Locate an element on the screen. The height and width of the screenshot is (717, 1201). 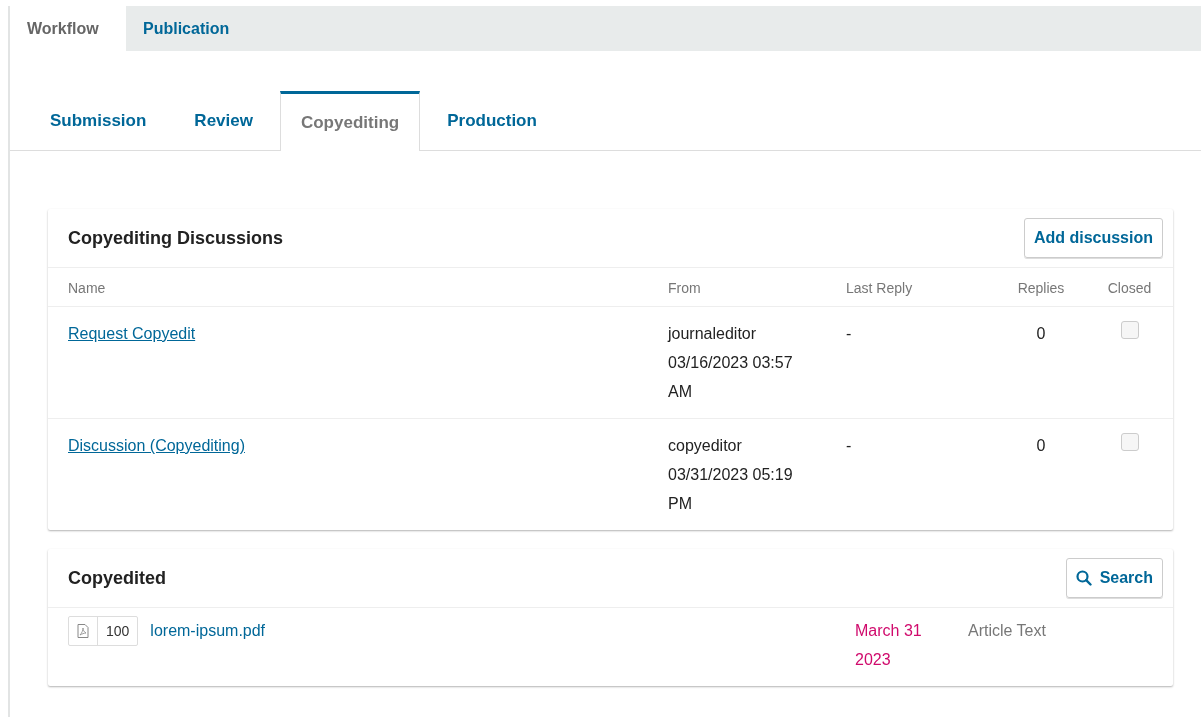
file-link: lorem-ipsum.pdf is located at coordinates (208, 630).